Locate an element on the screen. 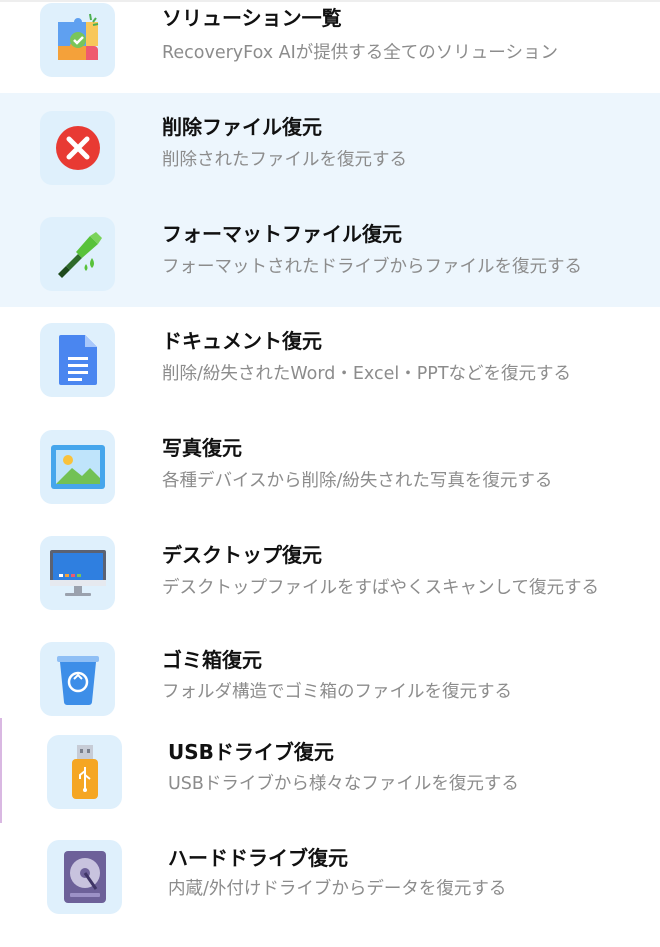 The image size is (660, 947). menu-item-usb-drive-recovery: USBドライブ復元 USBドライブから様々なファイルを復元する is located at coordinates (330, 773).